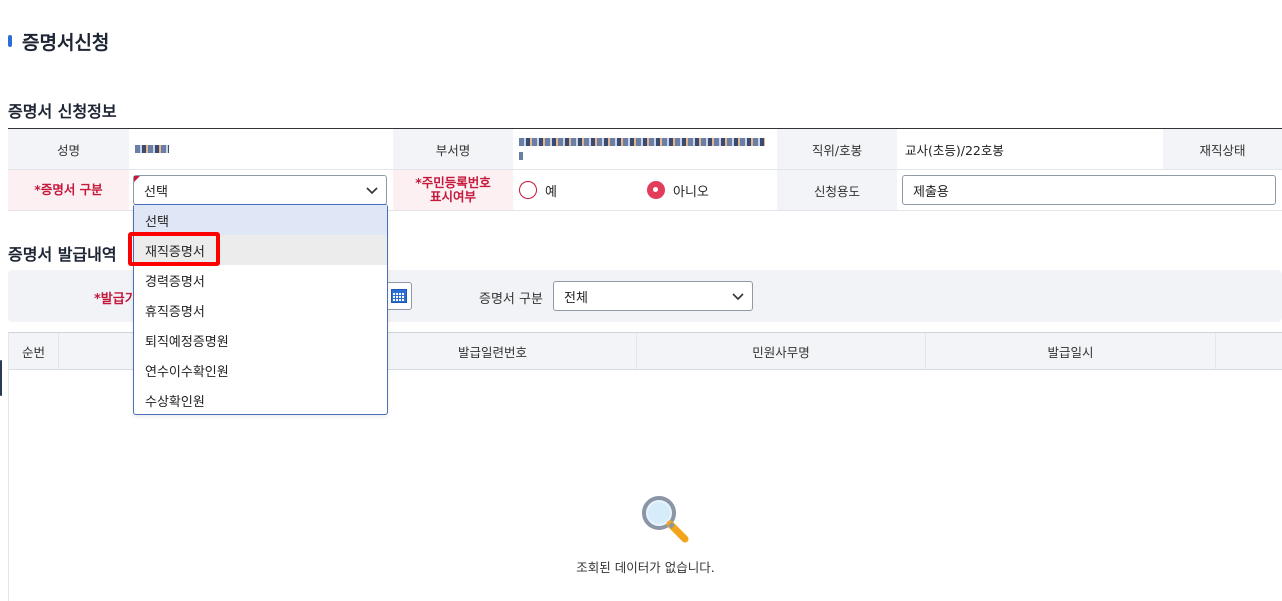 This screenshot has width=1282, height=601. Describe the element at coordinates (583, 190) in the screenshot. I see `radio-yes: 예` at that location.